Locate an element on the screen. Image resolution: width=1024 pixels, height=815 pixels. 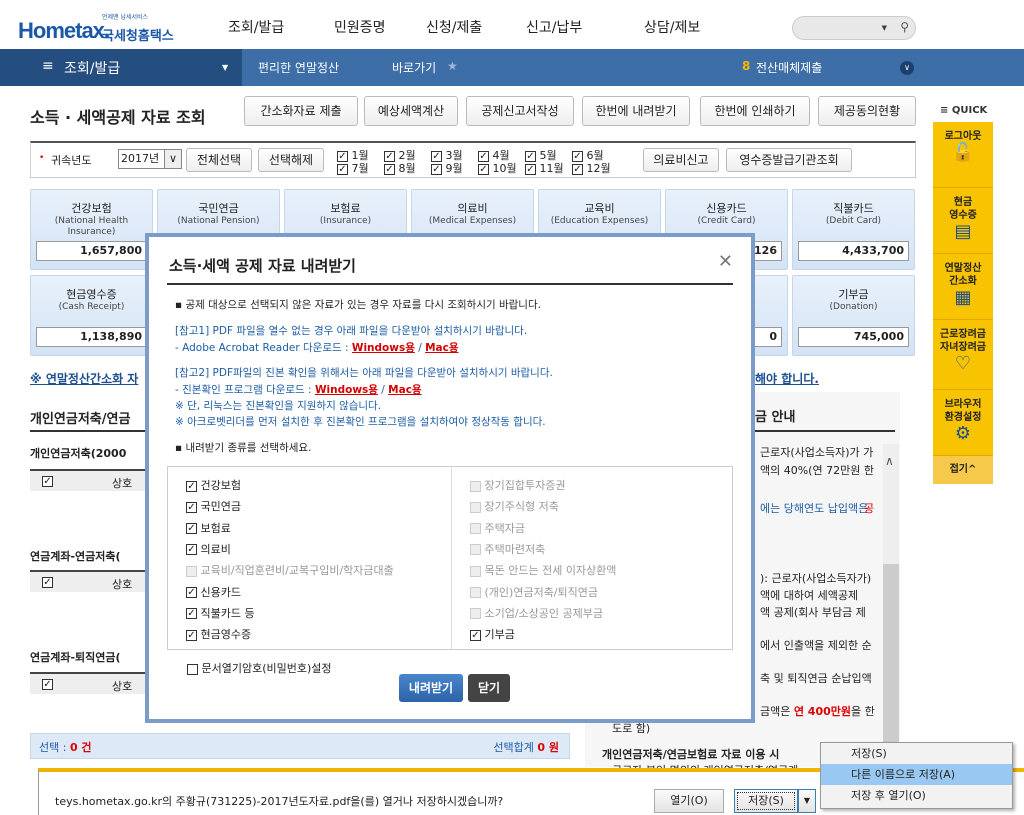
download-button: 내려받기 is located at coordinates (431, 688).